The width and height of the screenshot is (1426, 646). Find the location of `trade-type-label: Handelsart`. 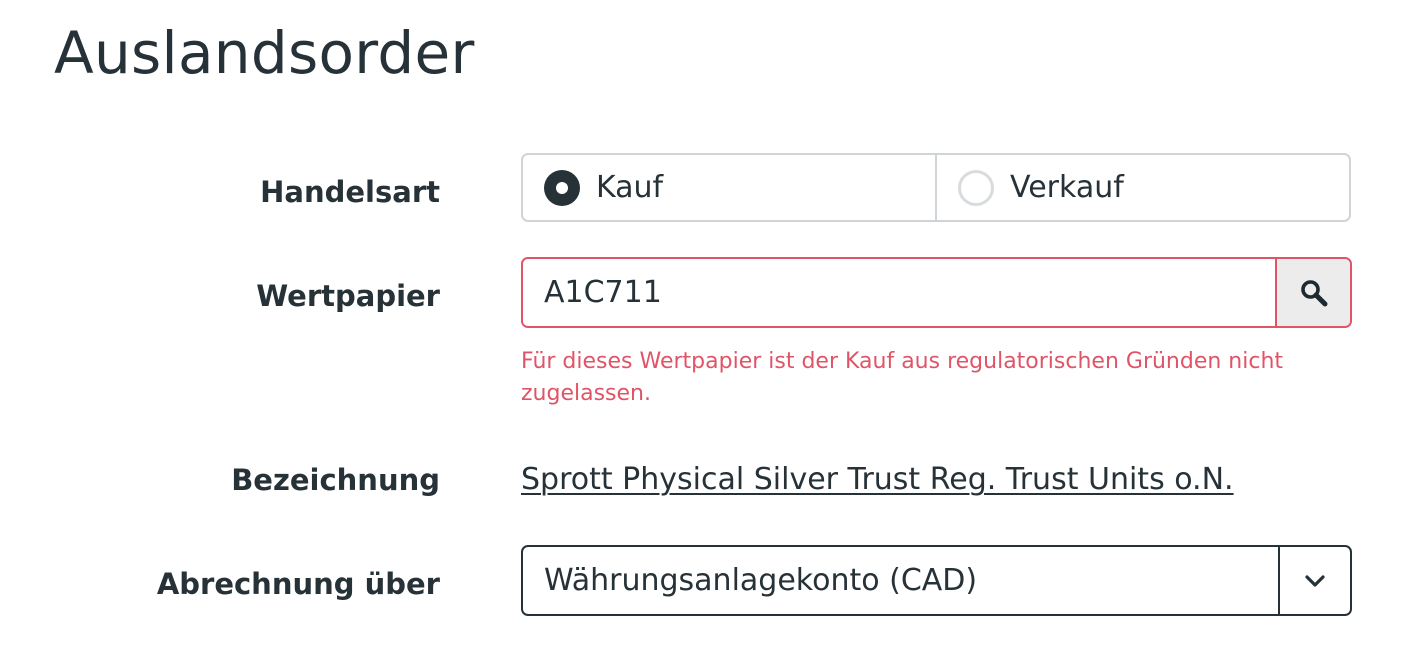

trade-type-label: Handelsart is located at coordinates (350, 192).